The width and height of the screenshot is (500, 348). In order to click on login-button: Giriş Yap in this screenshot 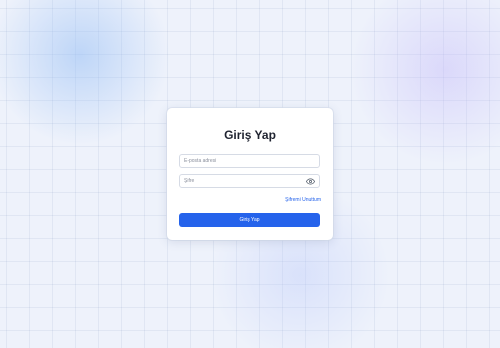, I will do `click(249, 220)`.